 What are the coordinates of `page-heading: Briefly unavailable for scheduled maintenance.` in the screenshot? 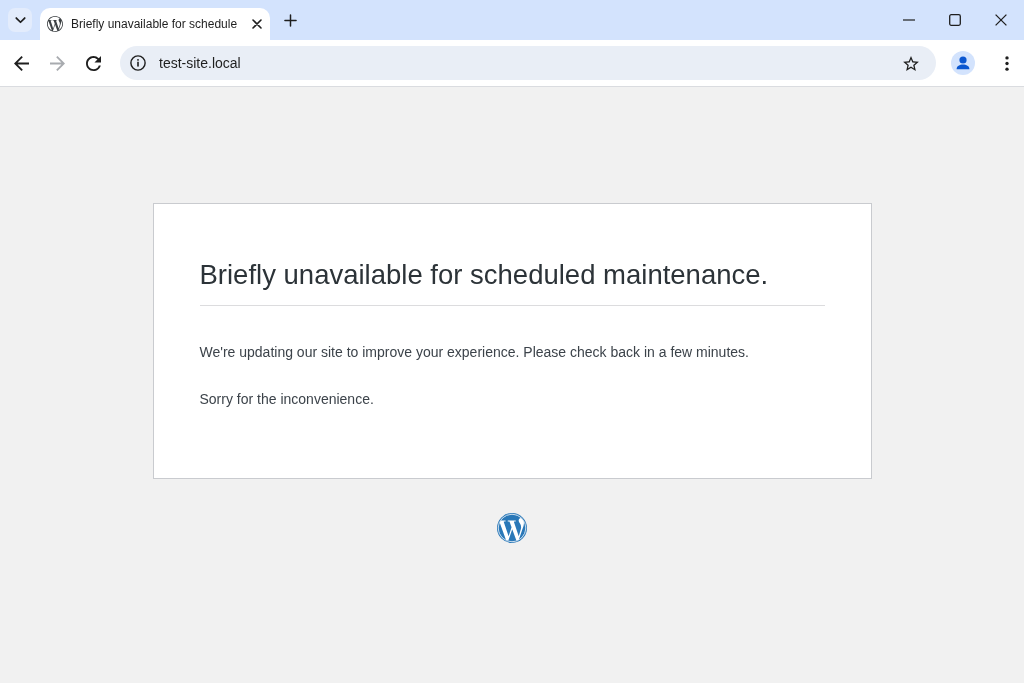 It's located at (484, 275).